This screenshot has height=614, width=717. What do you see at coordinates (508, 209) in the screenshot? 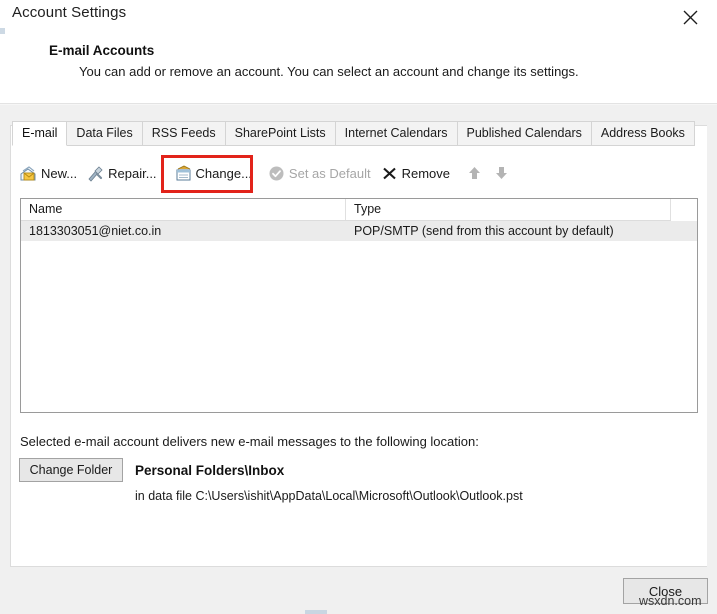
I see `column-header-type: Type` at bounding box center [508, 209].